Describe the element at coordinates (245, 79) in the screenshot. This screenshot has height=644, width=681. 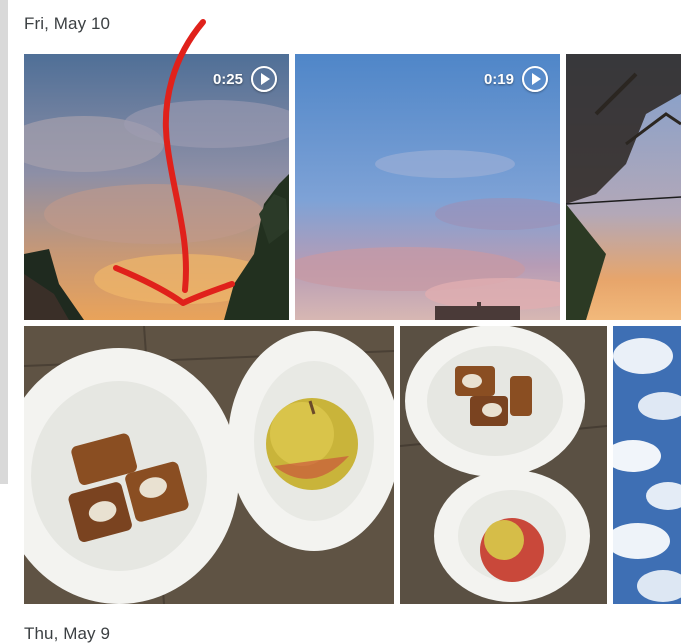
I see `video-duration-badge: 0:25` at that location.